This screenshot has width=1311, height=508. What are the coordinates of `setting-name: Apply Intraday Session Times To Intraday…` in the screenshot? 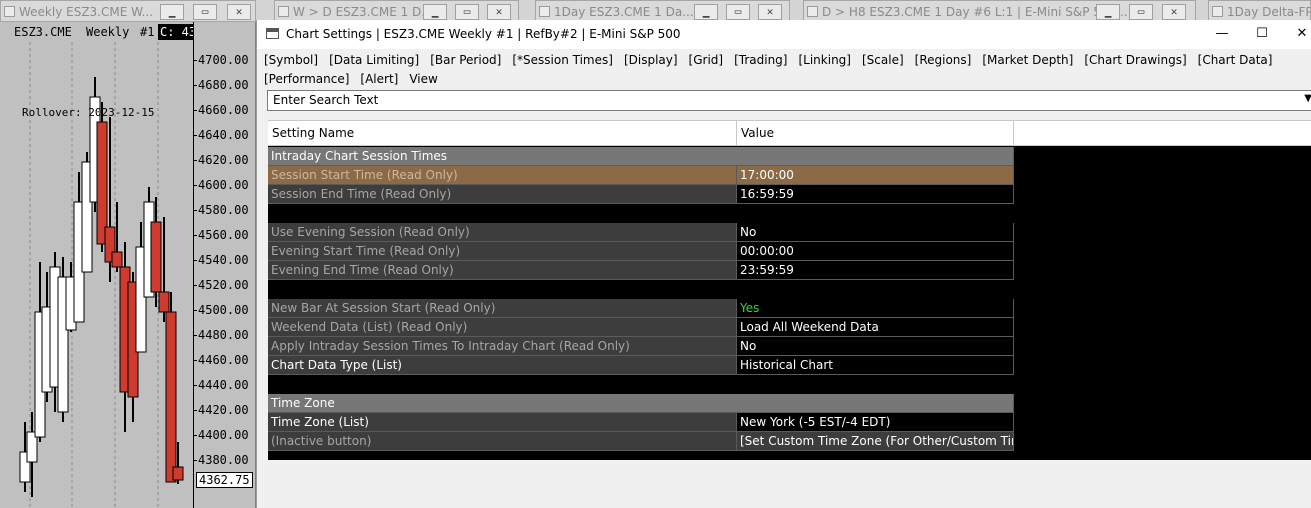 It's located at (502, 346).